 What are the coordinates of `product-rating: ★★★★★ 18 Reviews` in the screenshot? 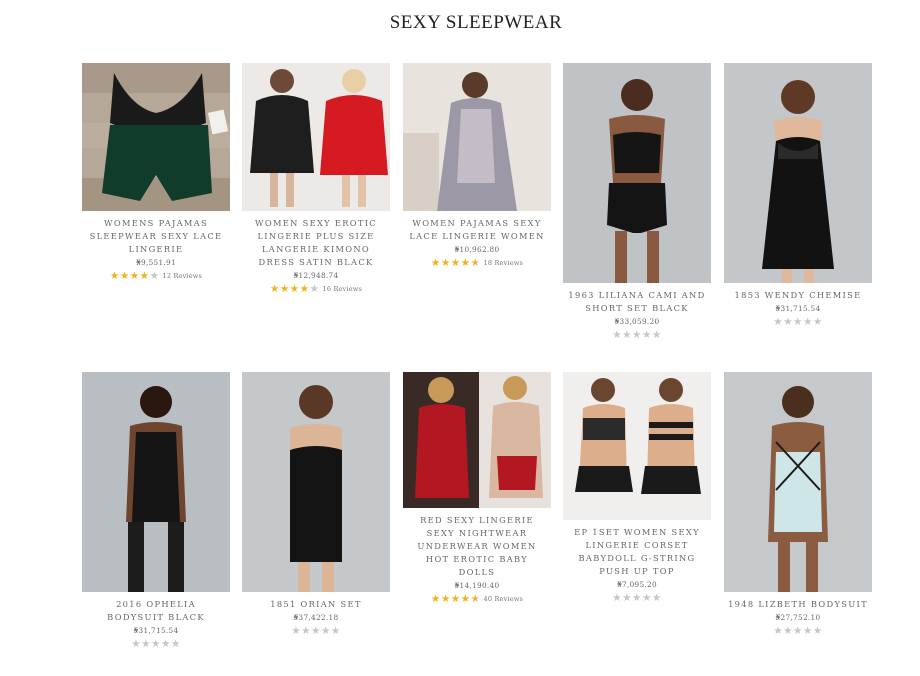 It's located at (477, 263).